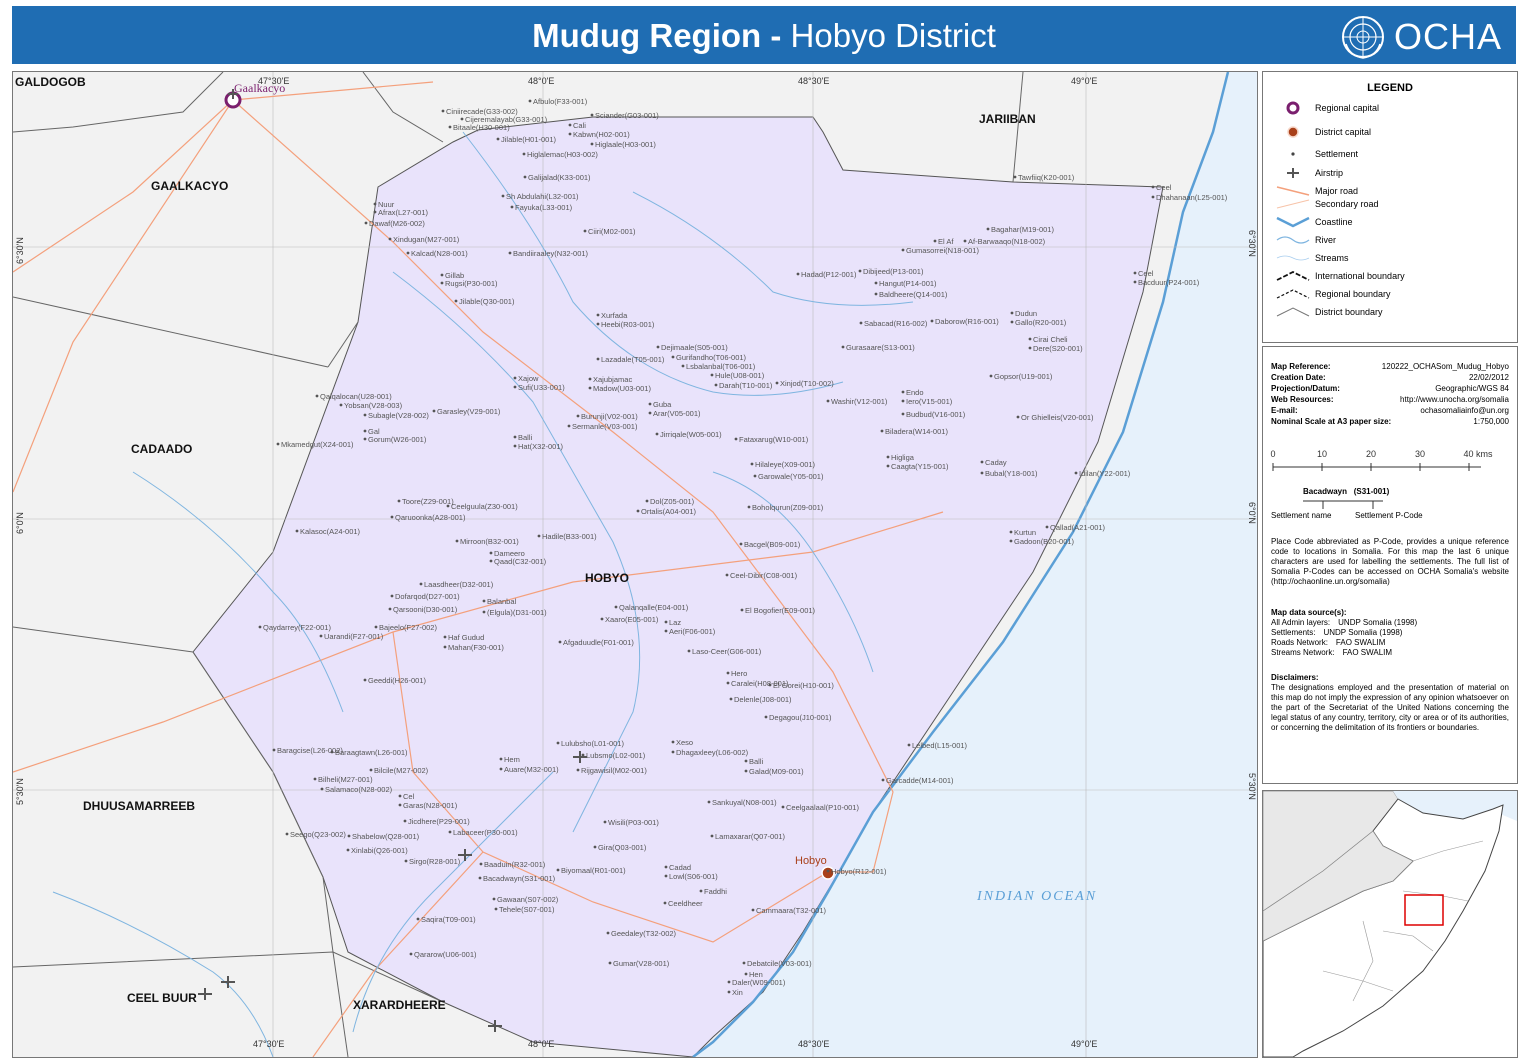  What do you see at coordinates (920, 466) in the screenshot?
I see `settlement-label: Caagta(Y15-001)` at bounding box center [920, 466].